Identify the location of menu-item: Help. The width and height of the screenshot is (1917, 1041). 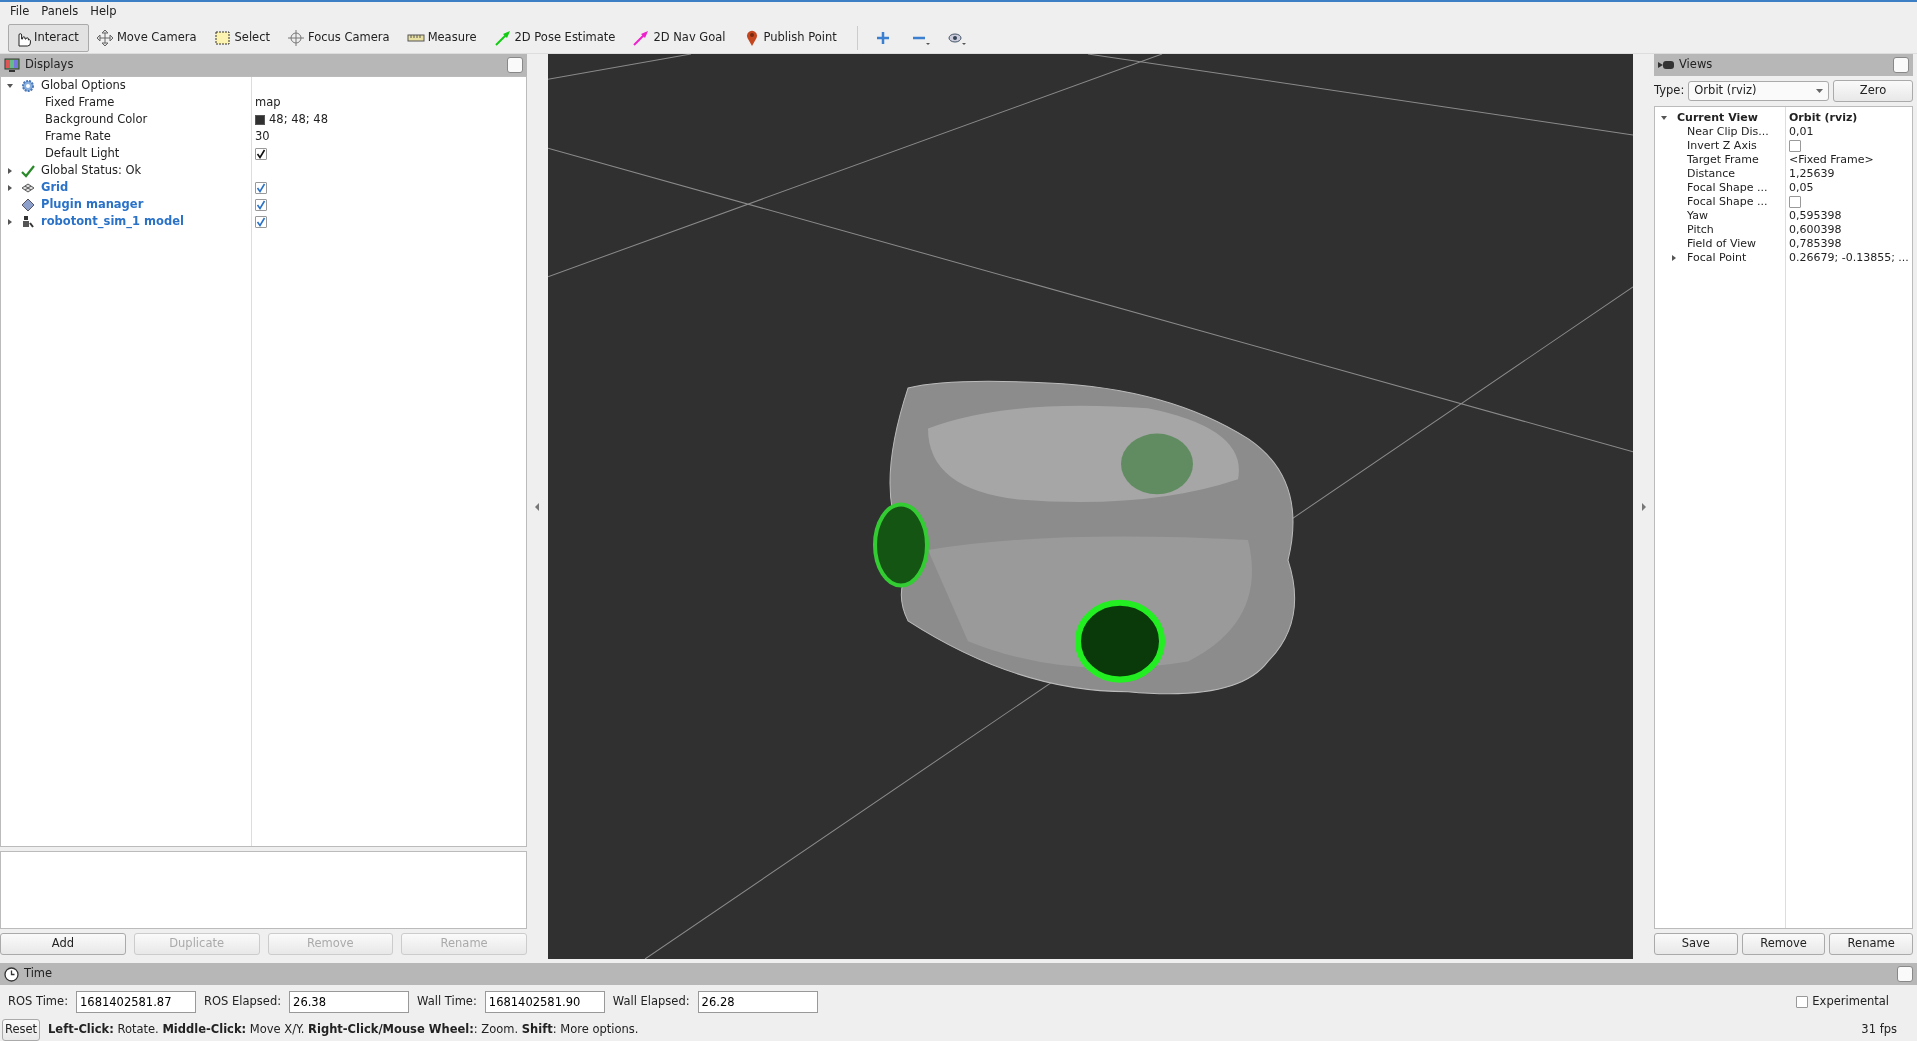
(103, 12).